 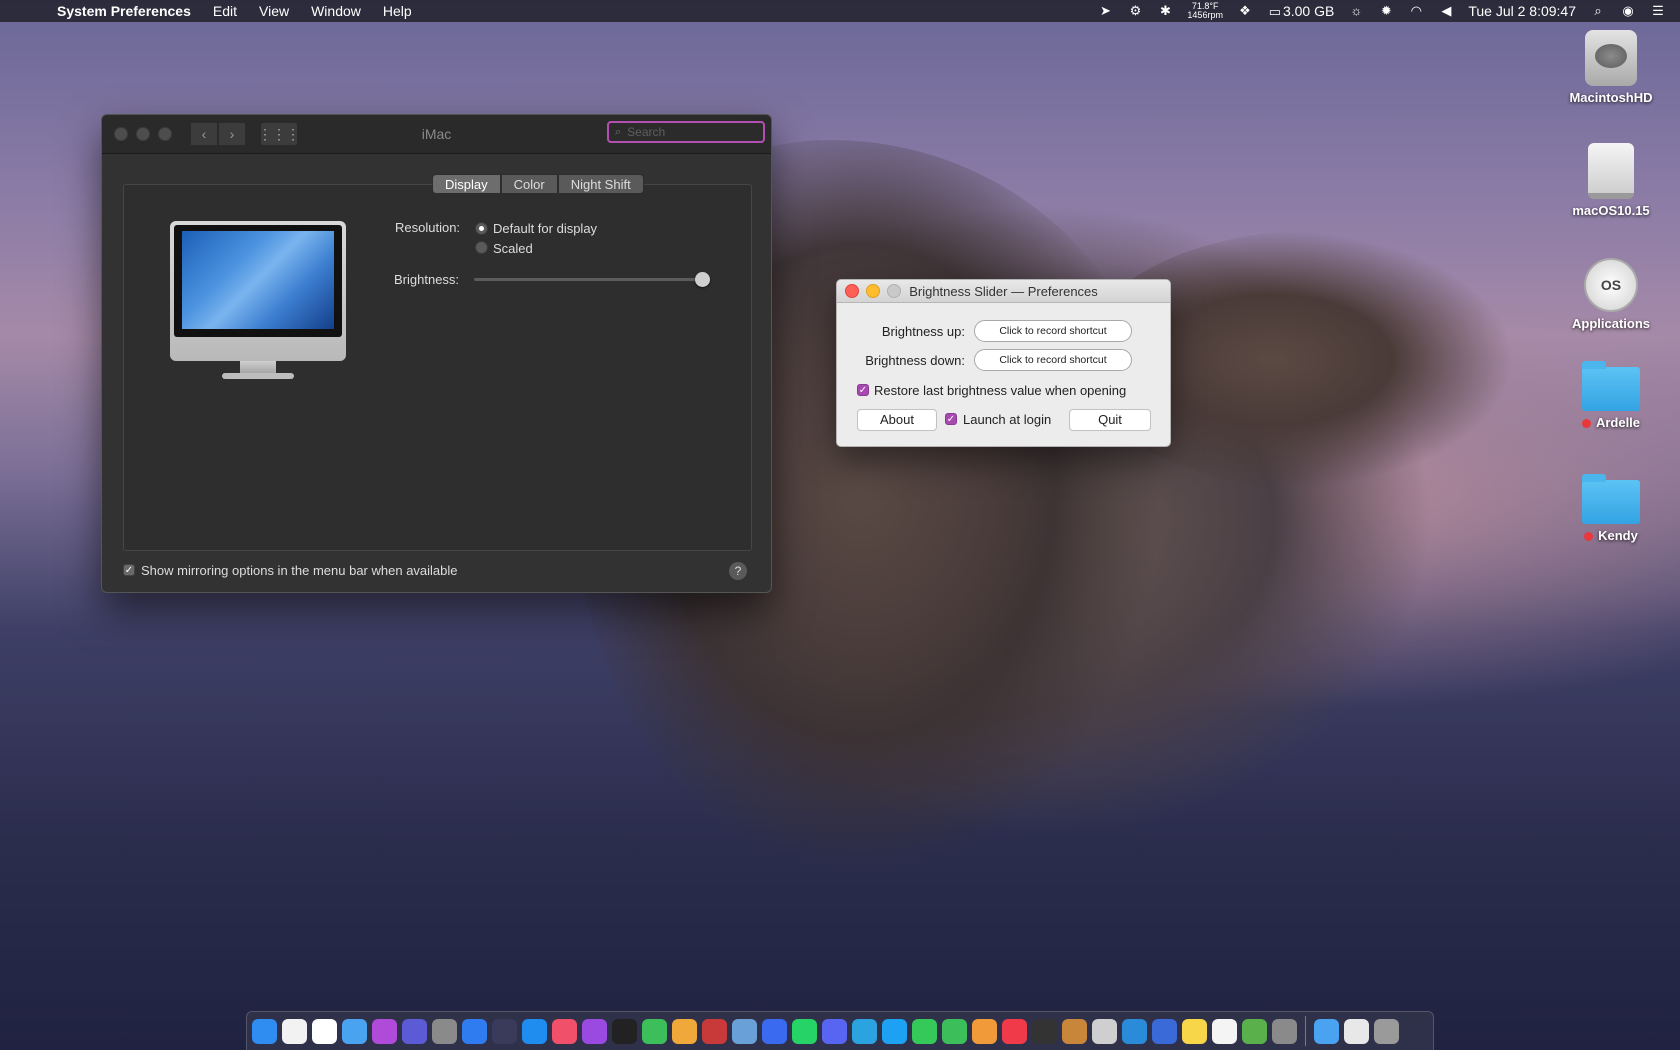 I want to click on radio-default-for-display, so click(x=481, y=228).